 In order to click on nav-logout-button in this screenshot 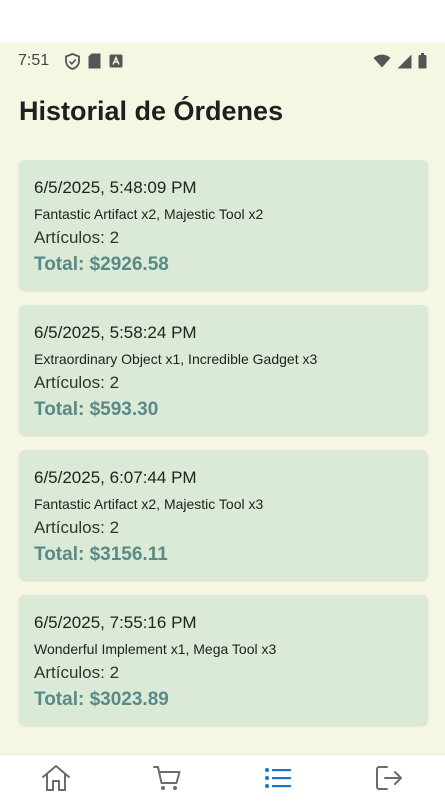, I will do `click(389, 778)`.